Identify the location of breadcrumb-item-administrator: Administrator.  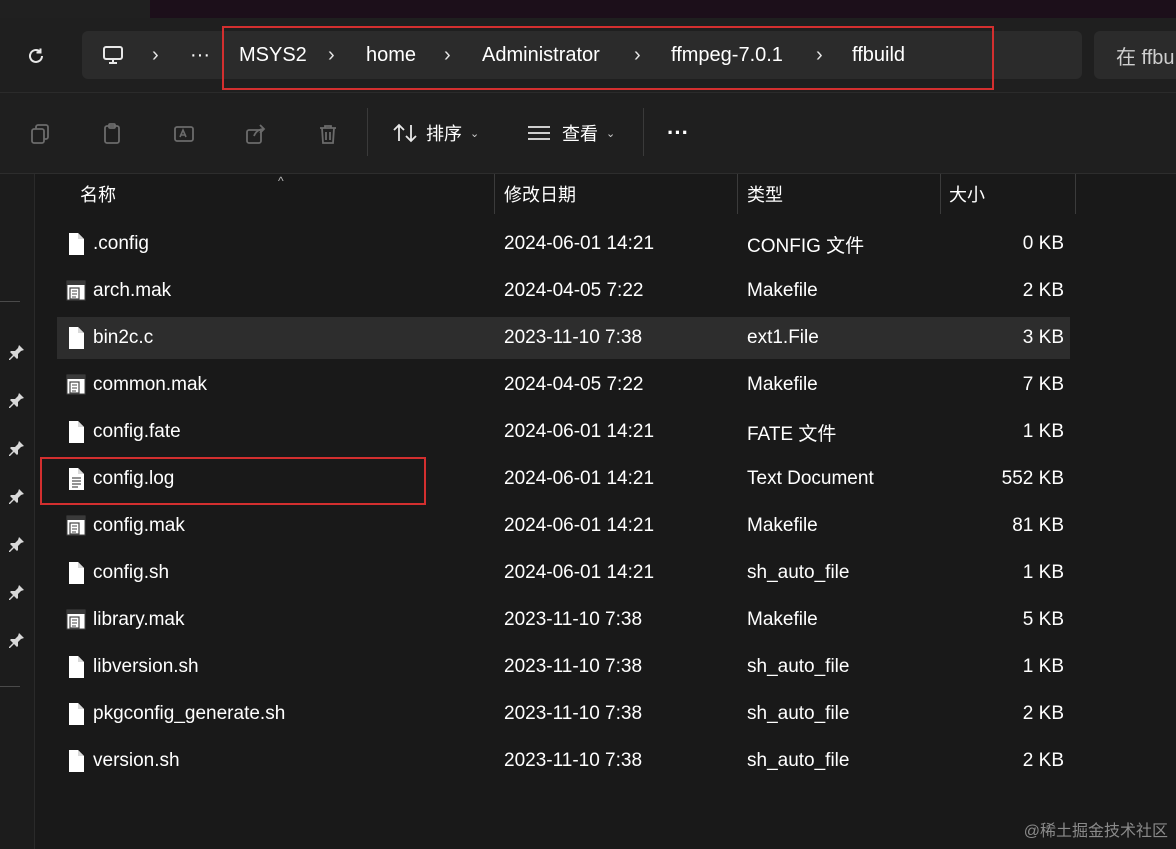
(541, 55).